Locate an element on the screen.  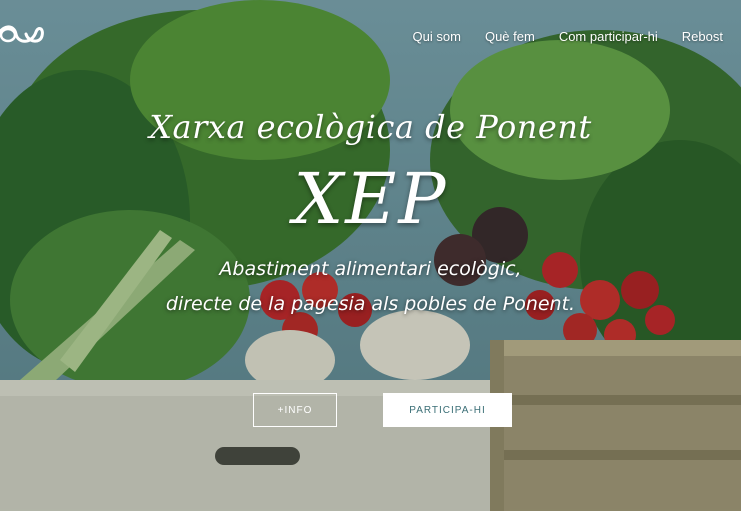
nav-item-rebost: Rebost is located at coordinates (702, 36).